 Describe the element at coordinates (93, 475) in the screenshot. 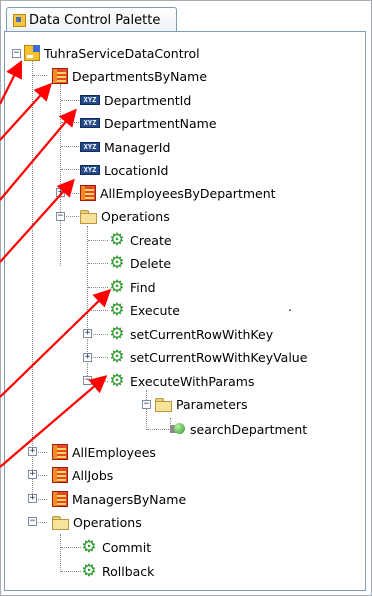

I see `node-label: AllJobs` at that location.